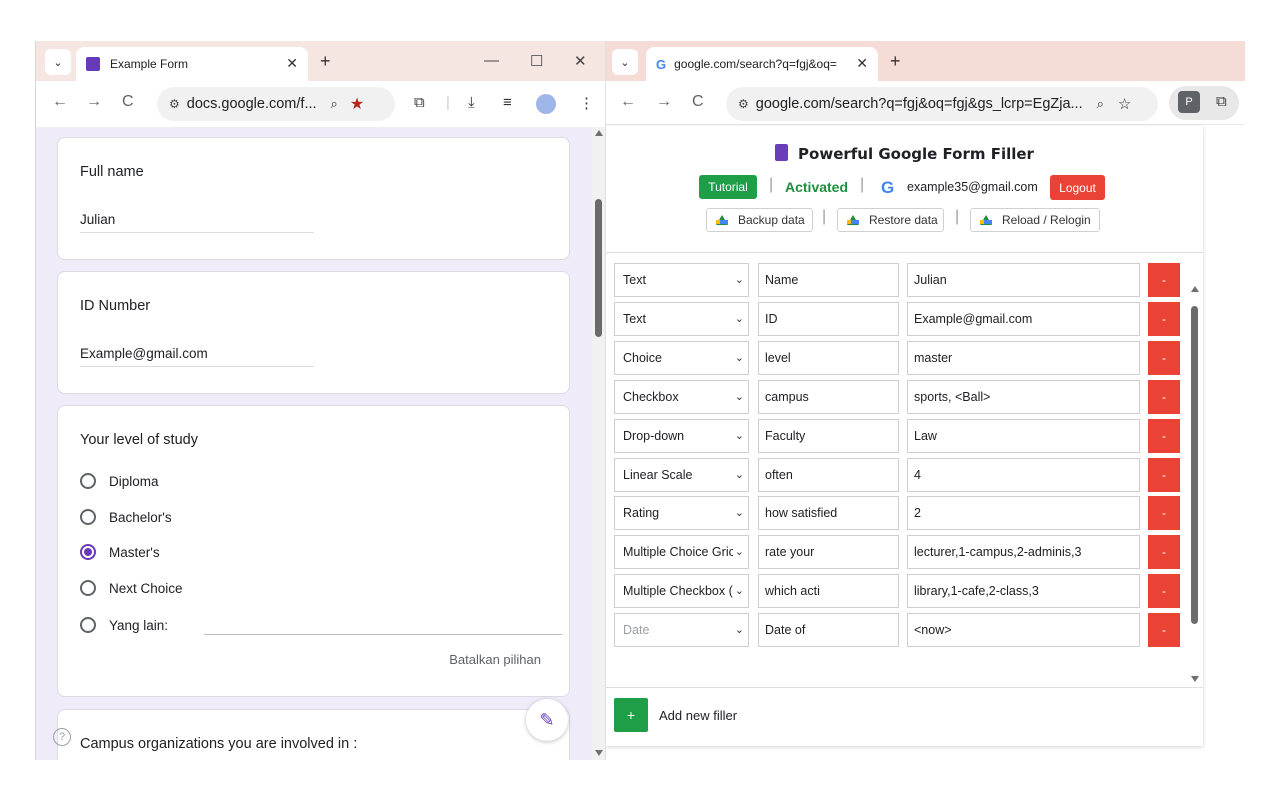 The width and height of the screenshot is (1280, 800). What do you see at coordinates (681, 280) in the screenshot?
I see `field-type-select: Text ⌄` at bounding box center [681, 280].